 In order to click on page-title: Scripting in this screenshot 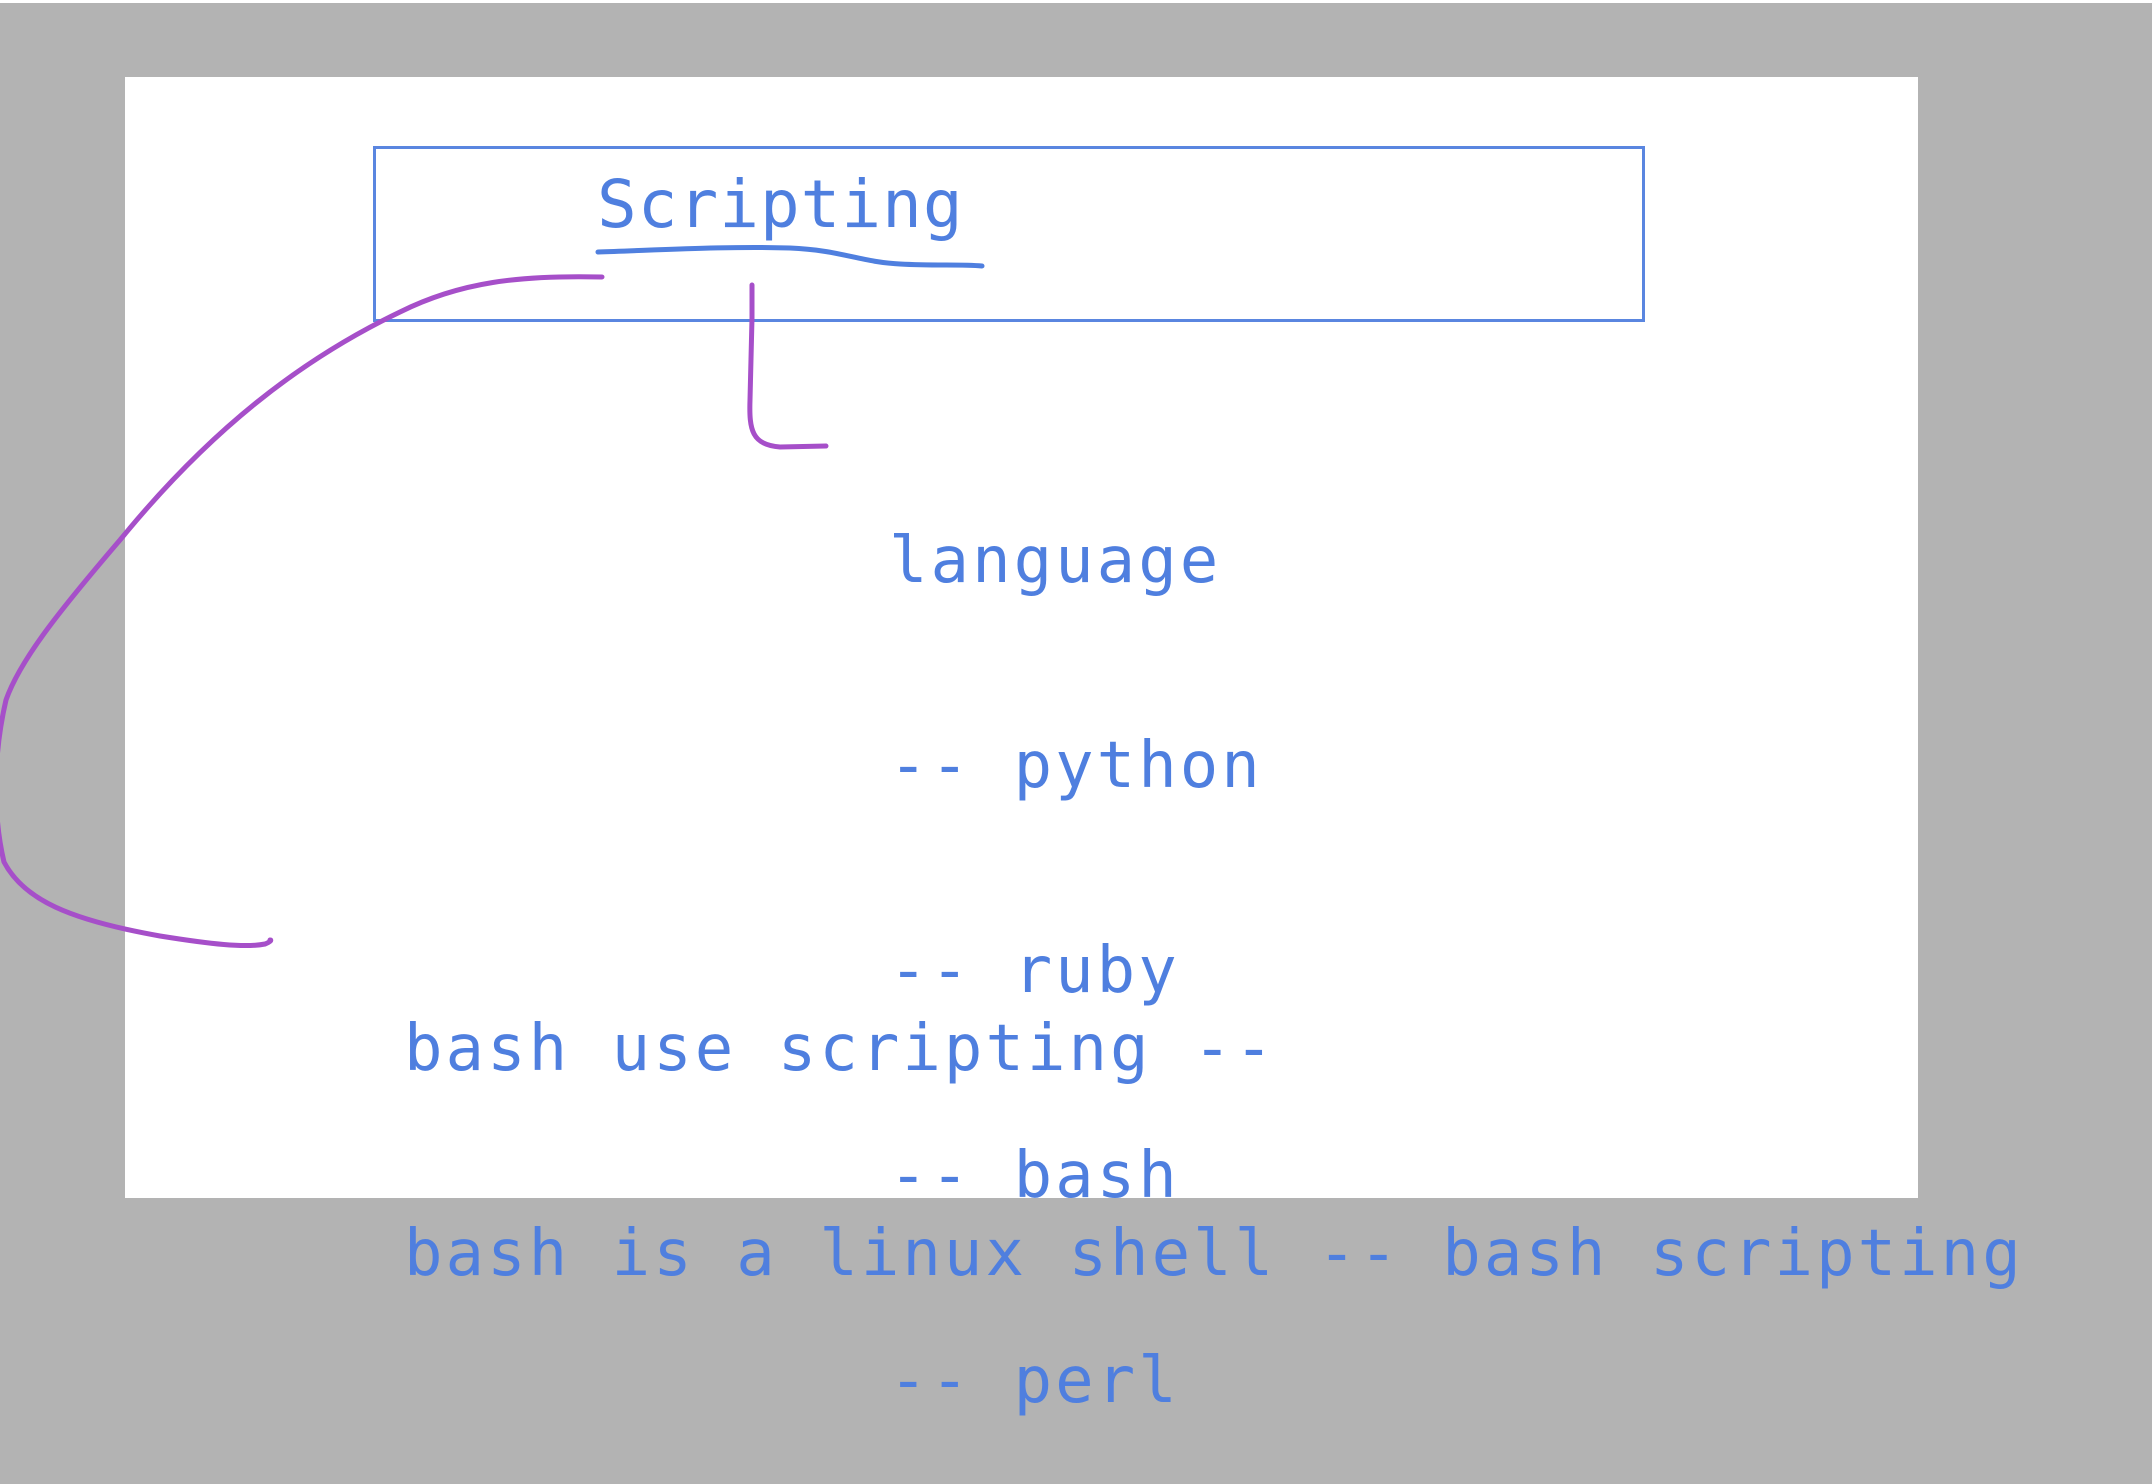, I will do `click(780, 204)`.